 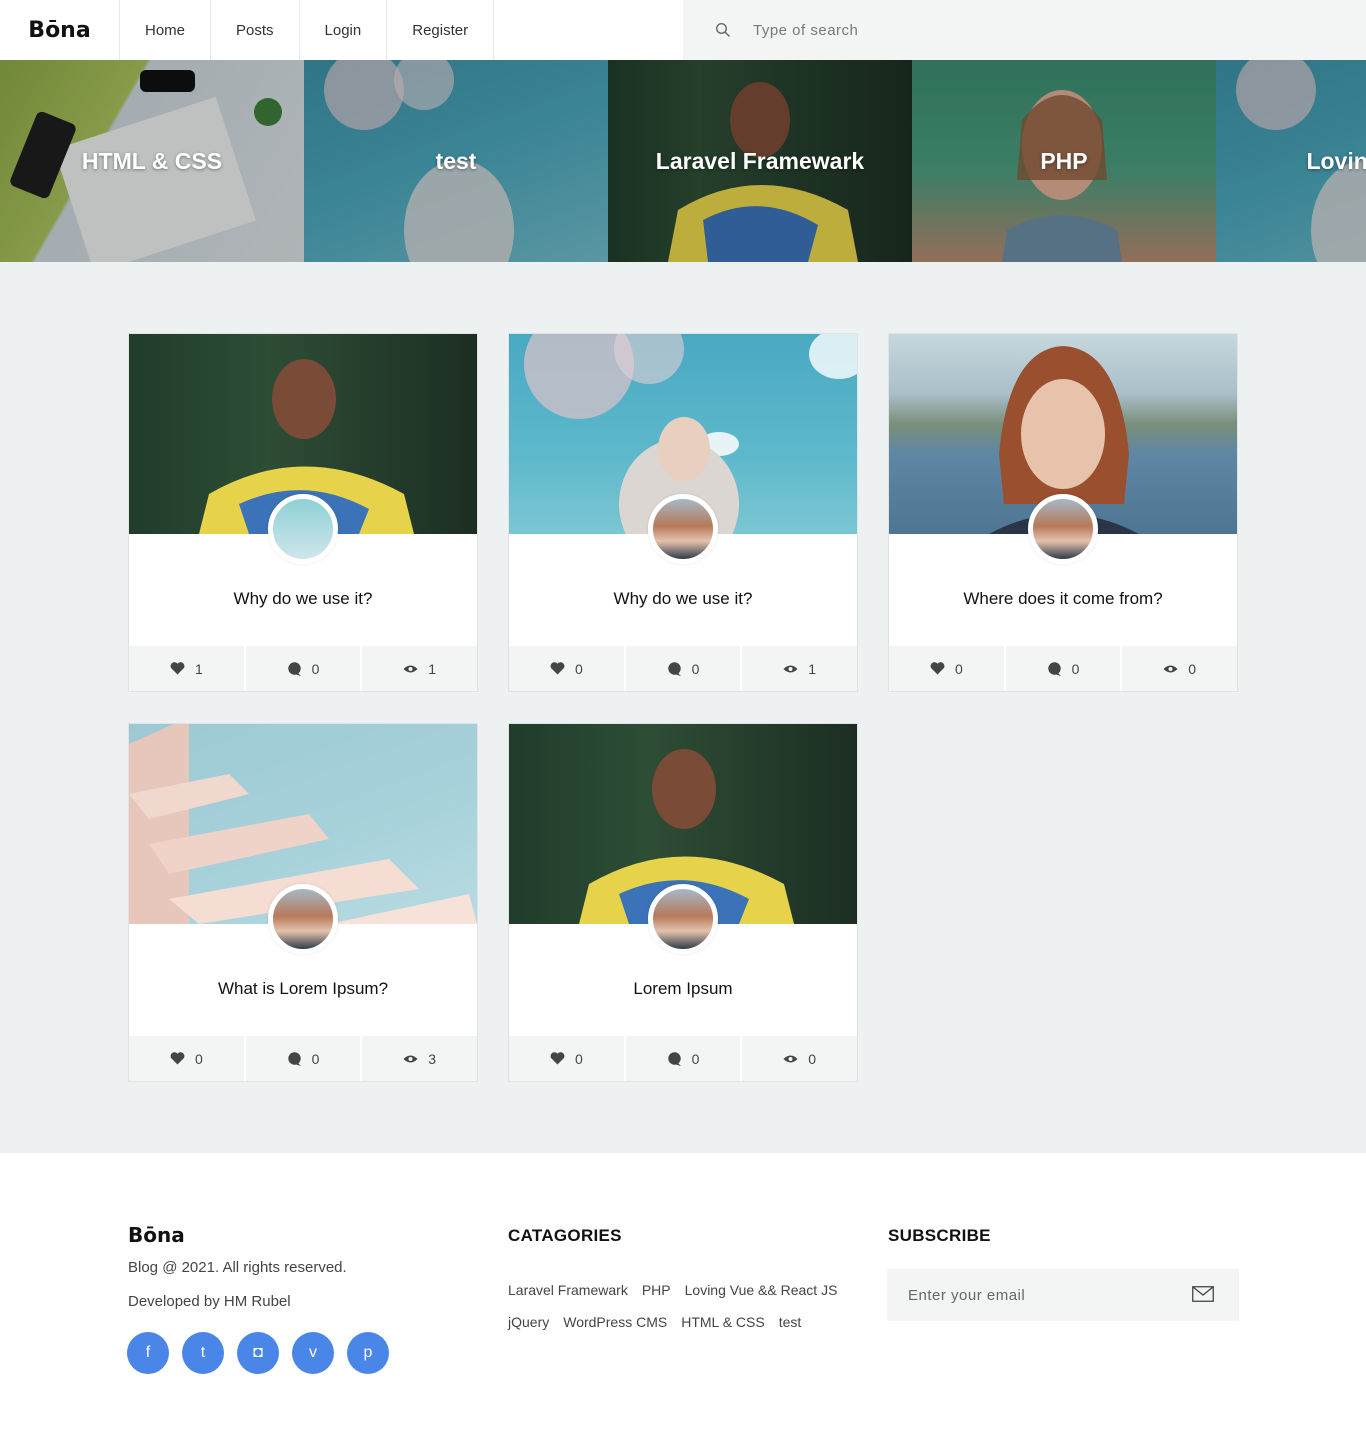 What do you see at coordinates (1038, 1295) in the screenshot?
I see `email-field` at bounding box center [1038, 1295].